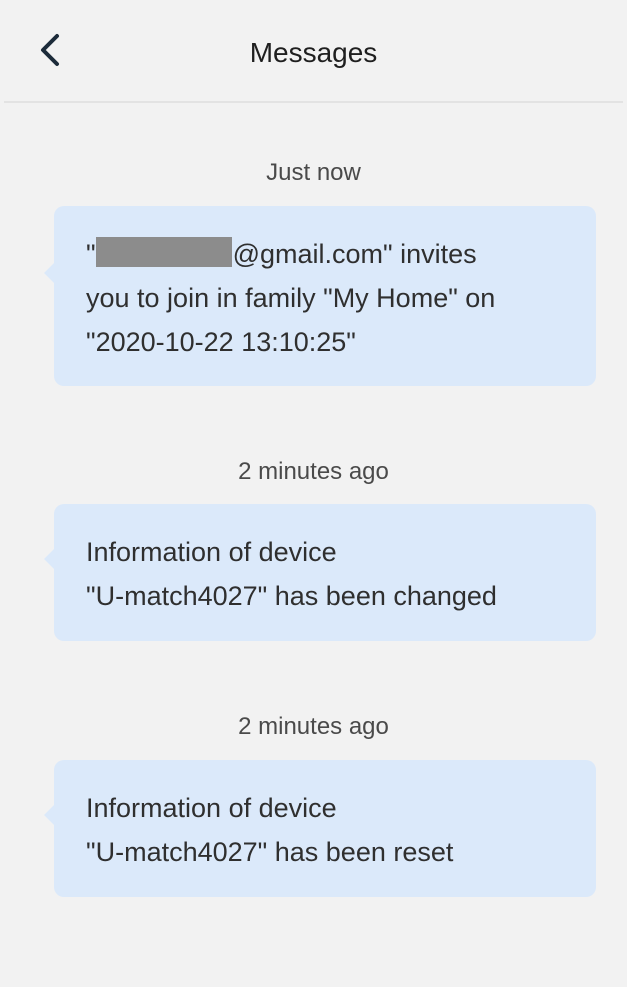 This screenshot has height=987, width=627. What do you see at coordinates (313, 172) in the screenshot?
I see `message-timestamp: Just now` at bounding box center [313, 172].